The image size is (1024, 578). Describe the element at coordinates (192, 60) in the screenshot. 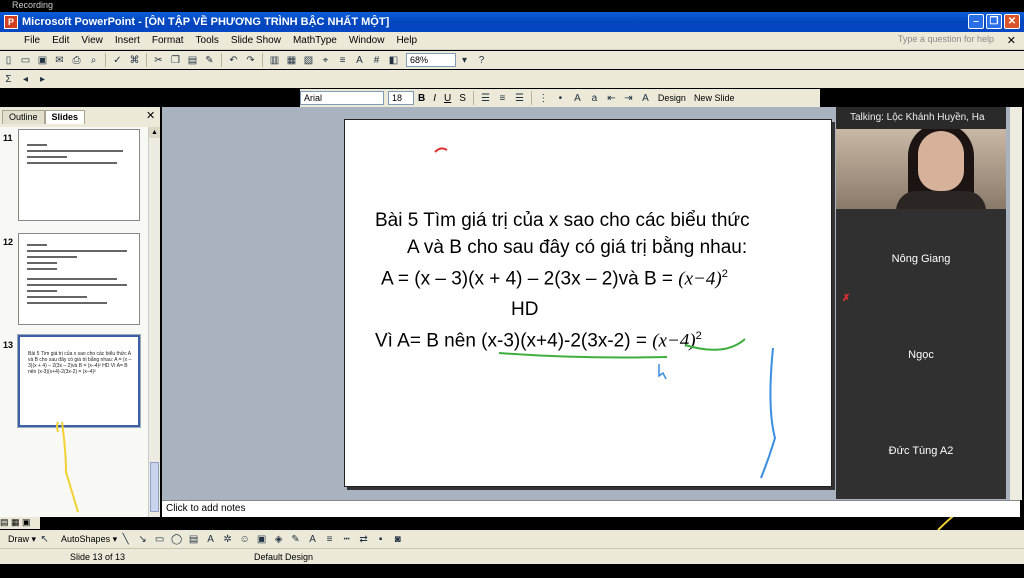

I see `paste-icon: ▤` at that location.